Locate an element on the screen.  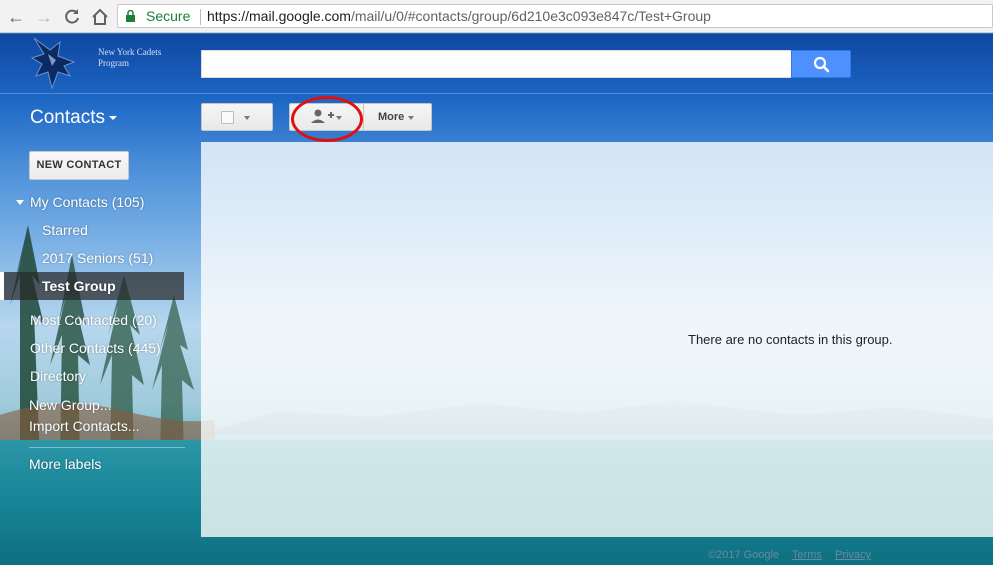
search-button is located at coordinates (821, 64).